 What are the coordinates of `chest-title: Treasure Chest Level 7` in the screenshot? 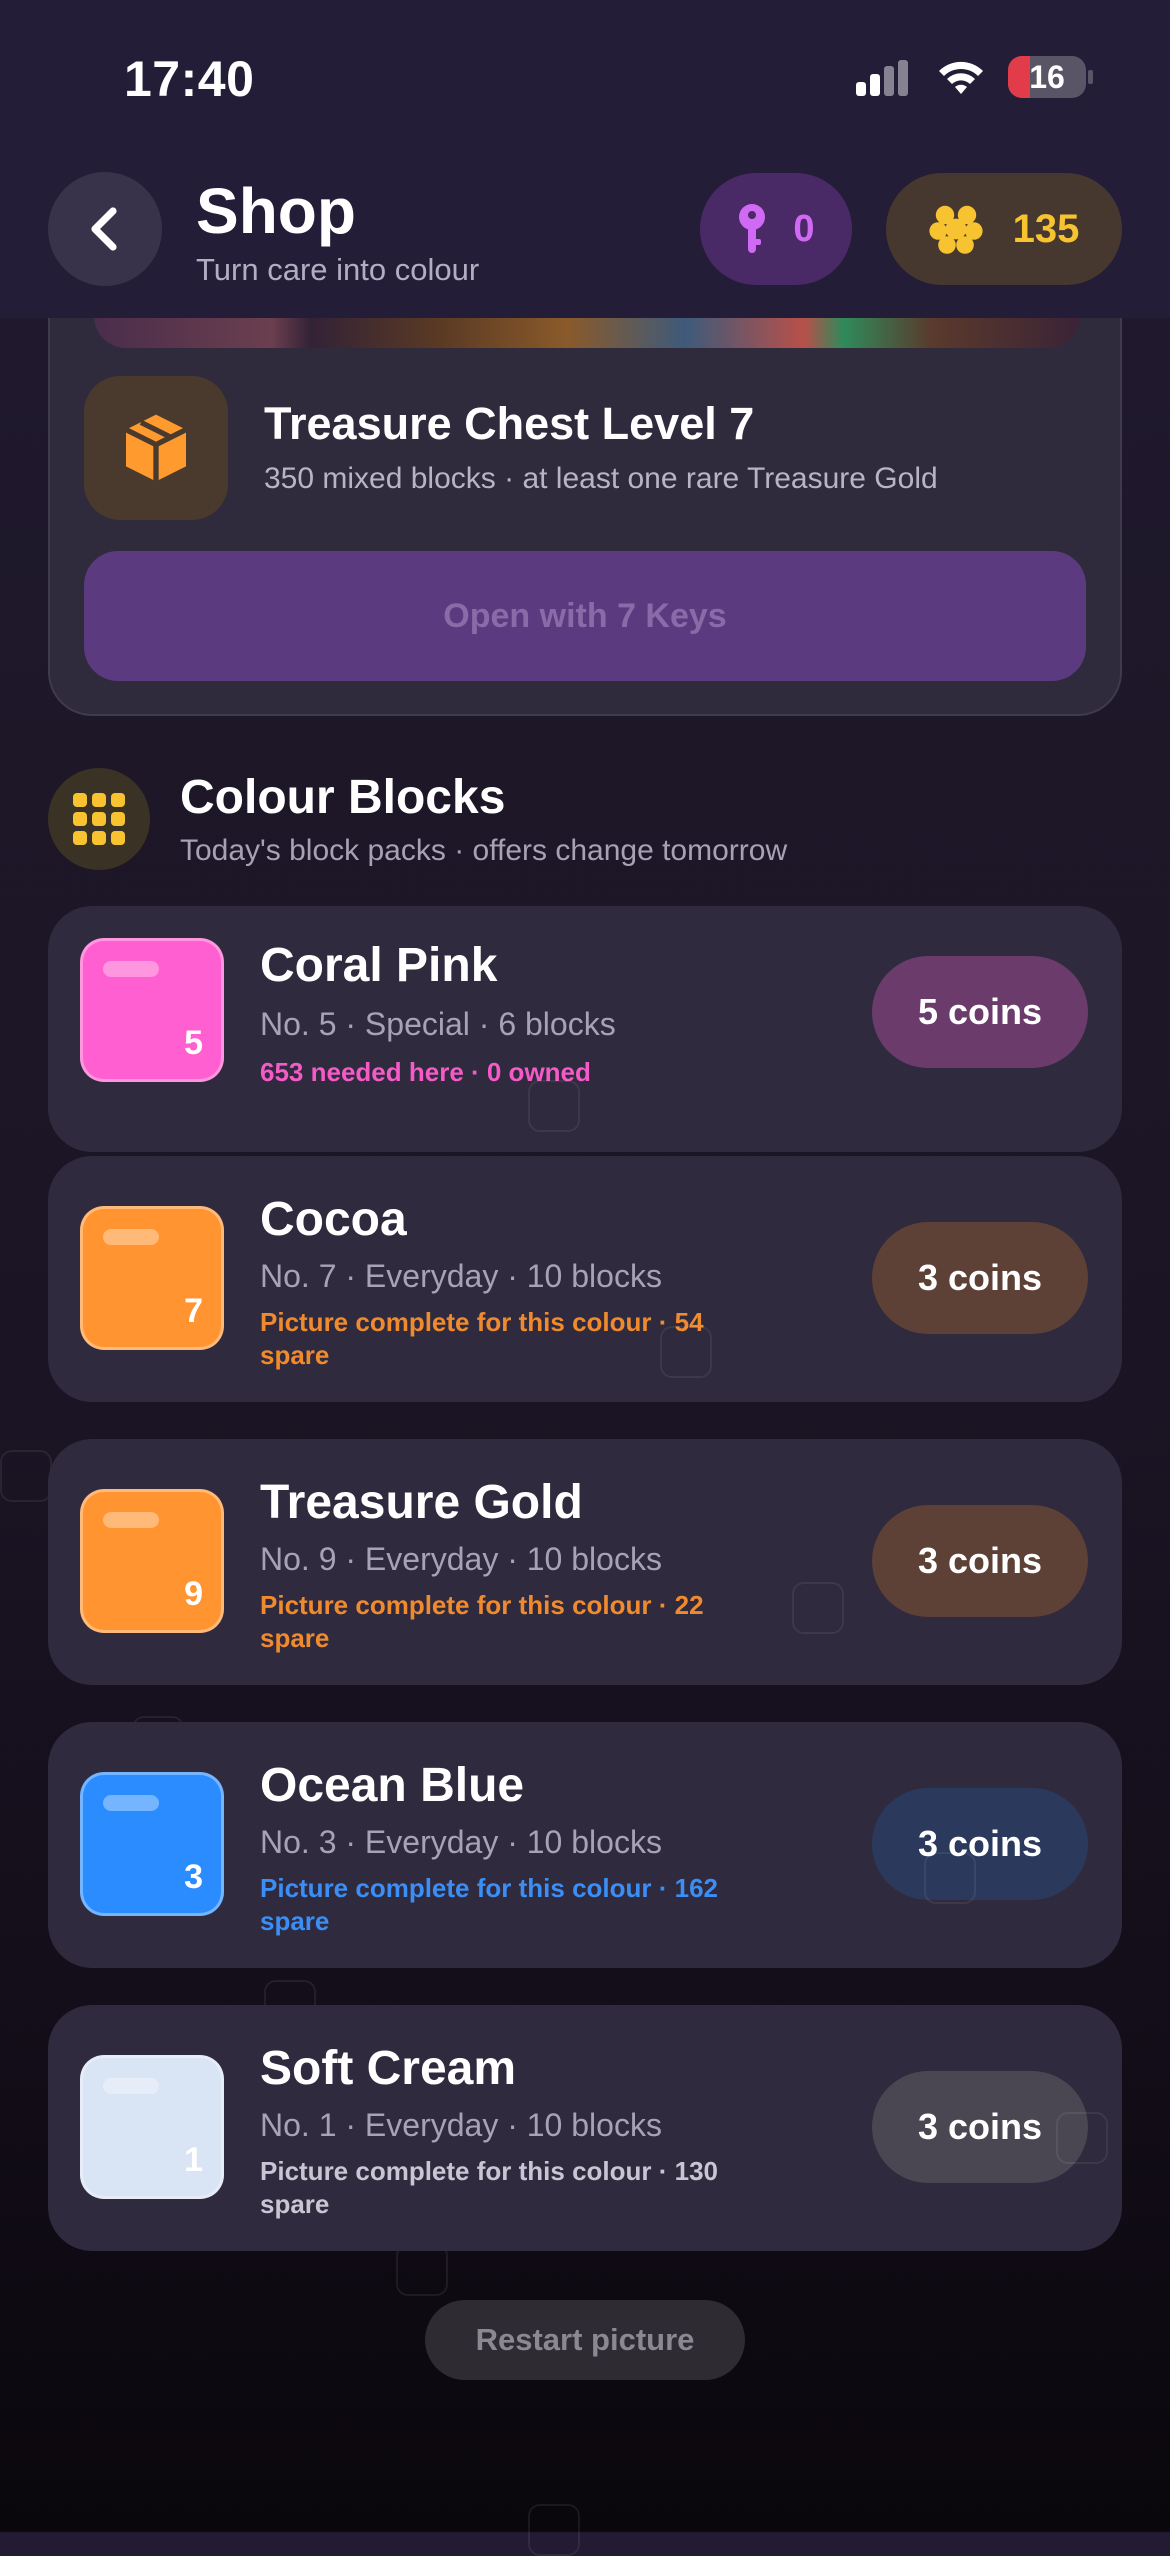 It's located at (509, 423).